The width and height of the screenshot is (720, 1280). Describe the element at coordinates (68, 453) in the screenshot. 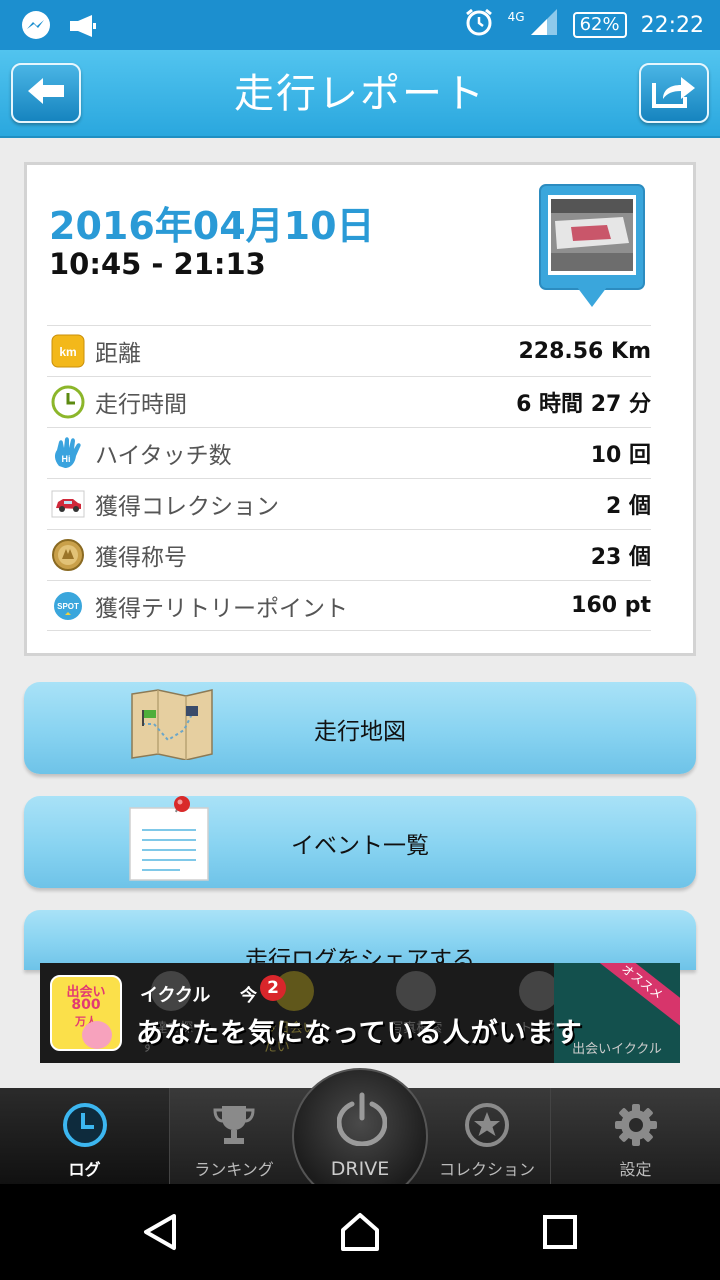

I see `hand-icon: Hi` at that location.